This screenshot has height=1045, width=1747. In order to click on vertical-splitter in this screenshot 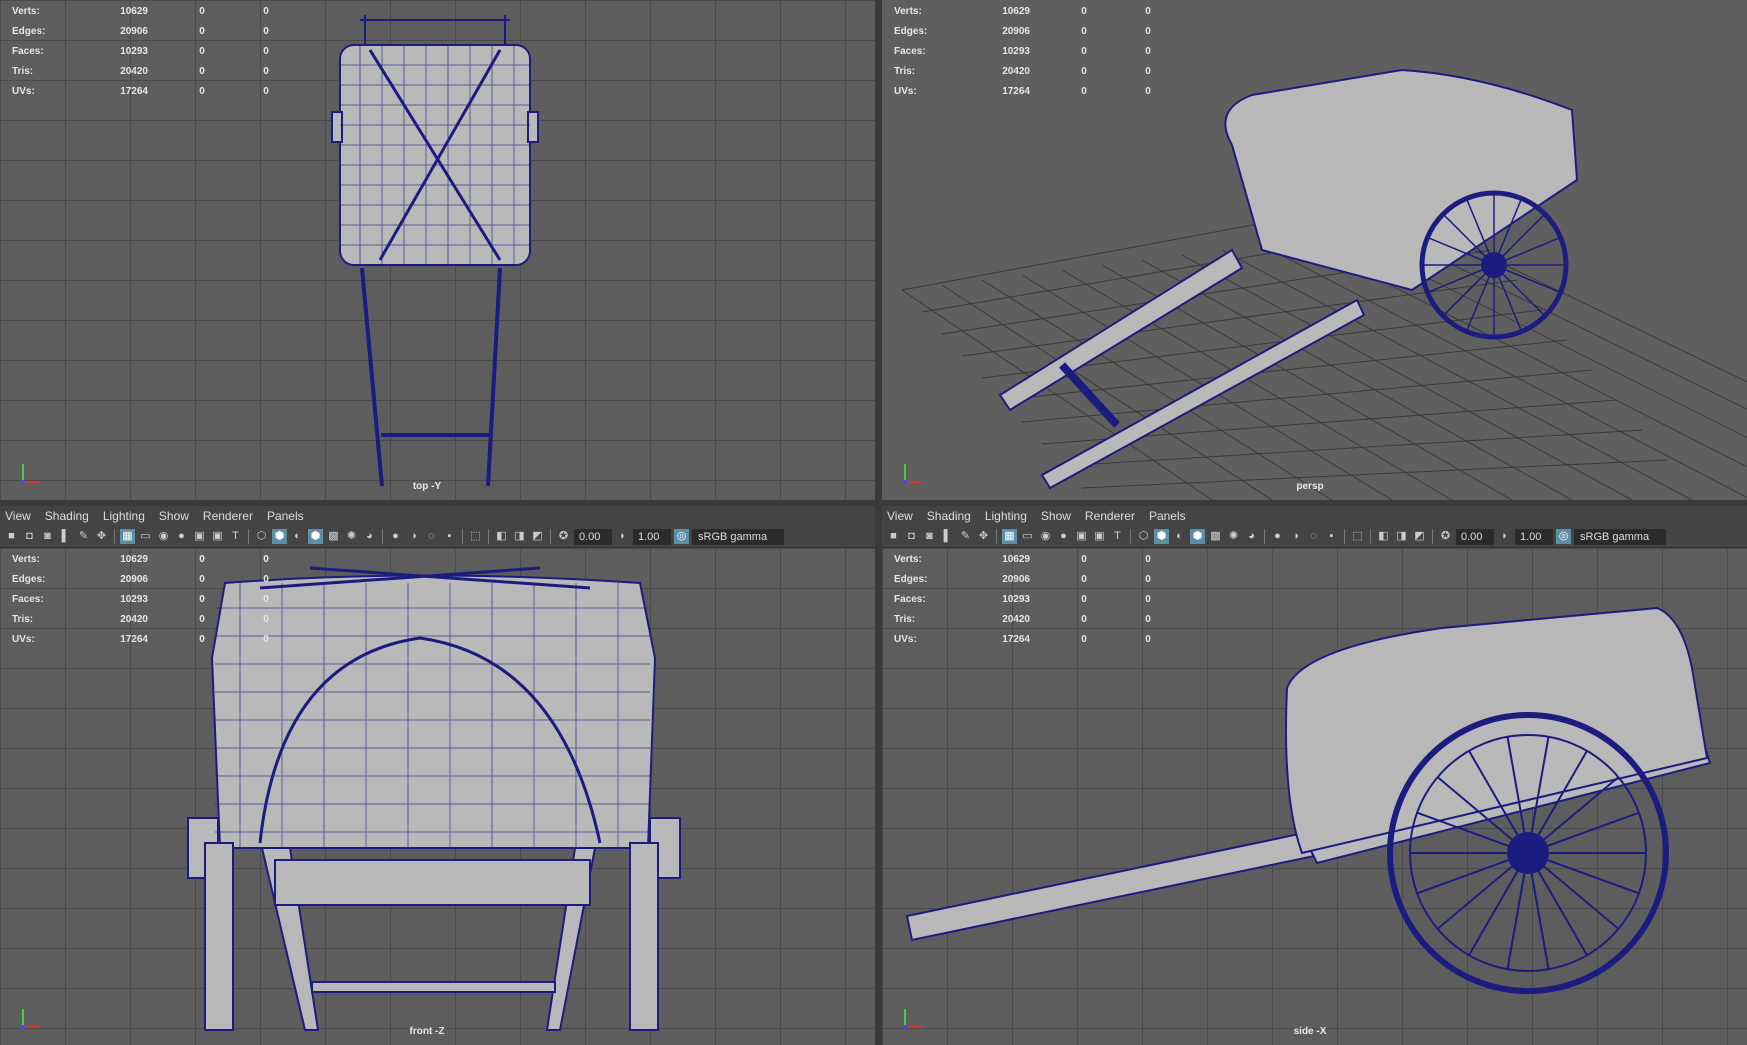, I will do `click(878, 522)`.